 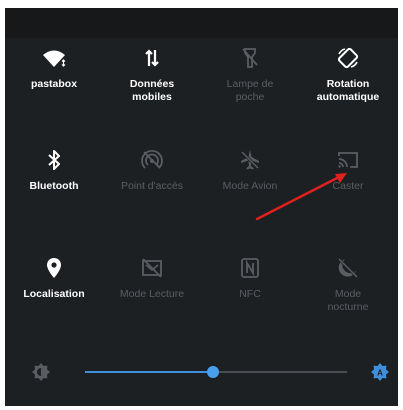 I want to click on tile-wifi: pastabox, so click(x=54, y=68).